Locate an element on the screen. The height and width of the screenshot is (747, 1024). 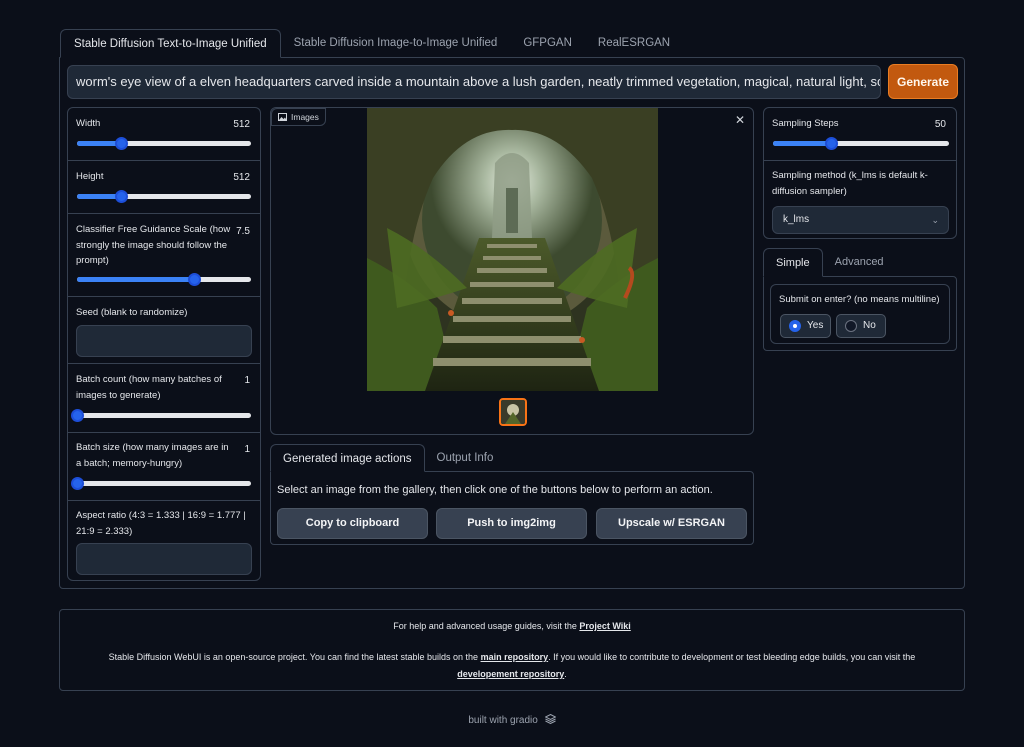
cfg-slider is located at coordinates (164, 279).